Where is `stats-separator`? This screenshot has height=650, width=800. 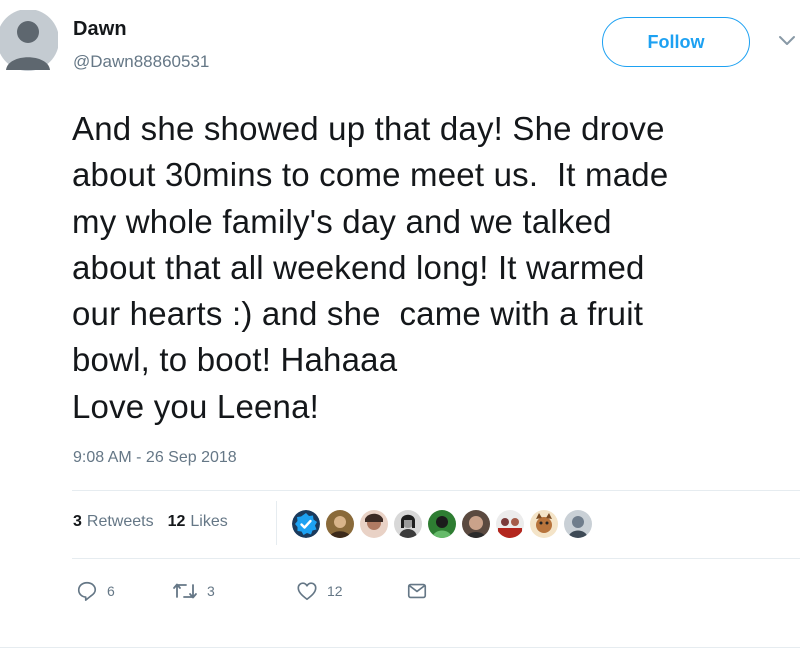
stats-separator is located at coordinates (276, 523).